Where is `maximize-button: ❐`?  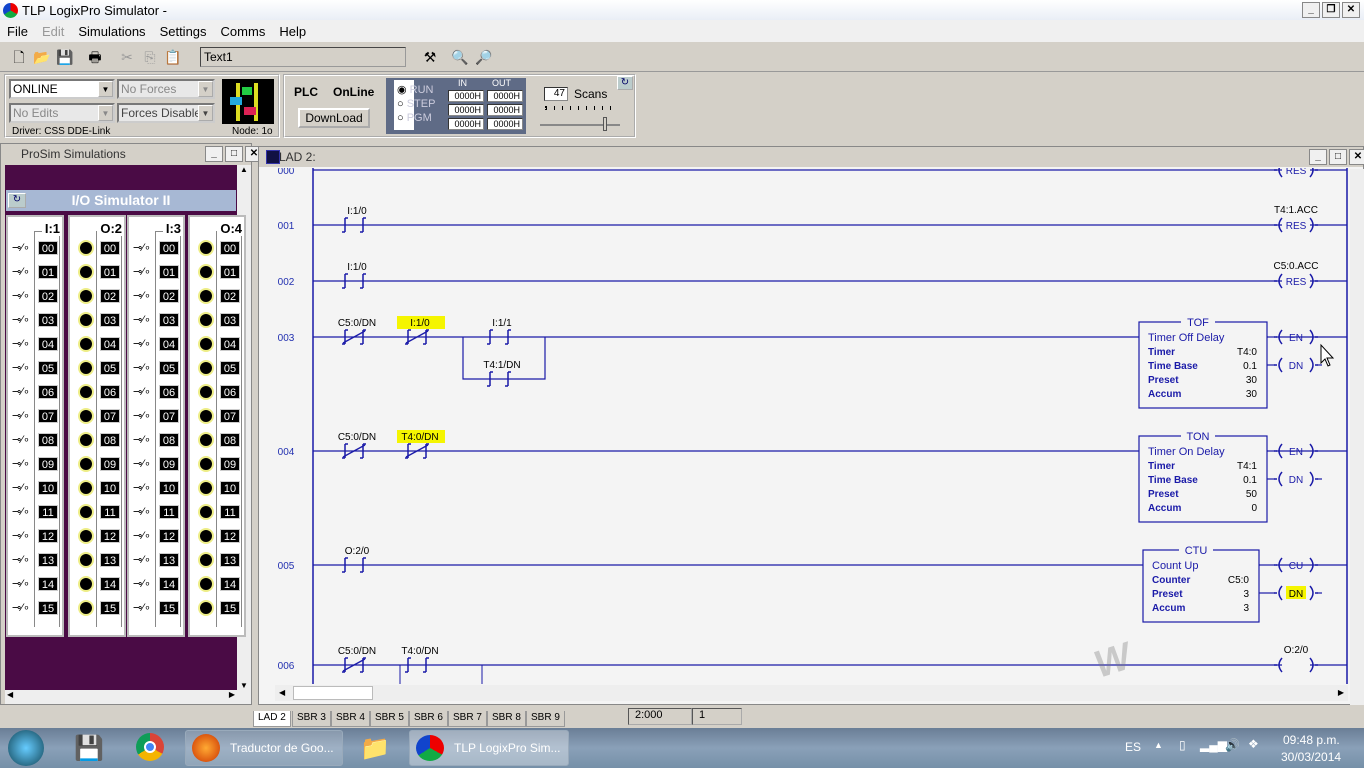 maximize-button: ❐ is located at coordinates (1331, 10).